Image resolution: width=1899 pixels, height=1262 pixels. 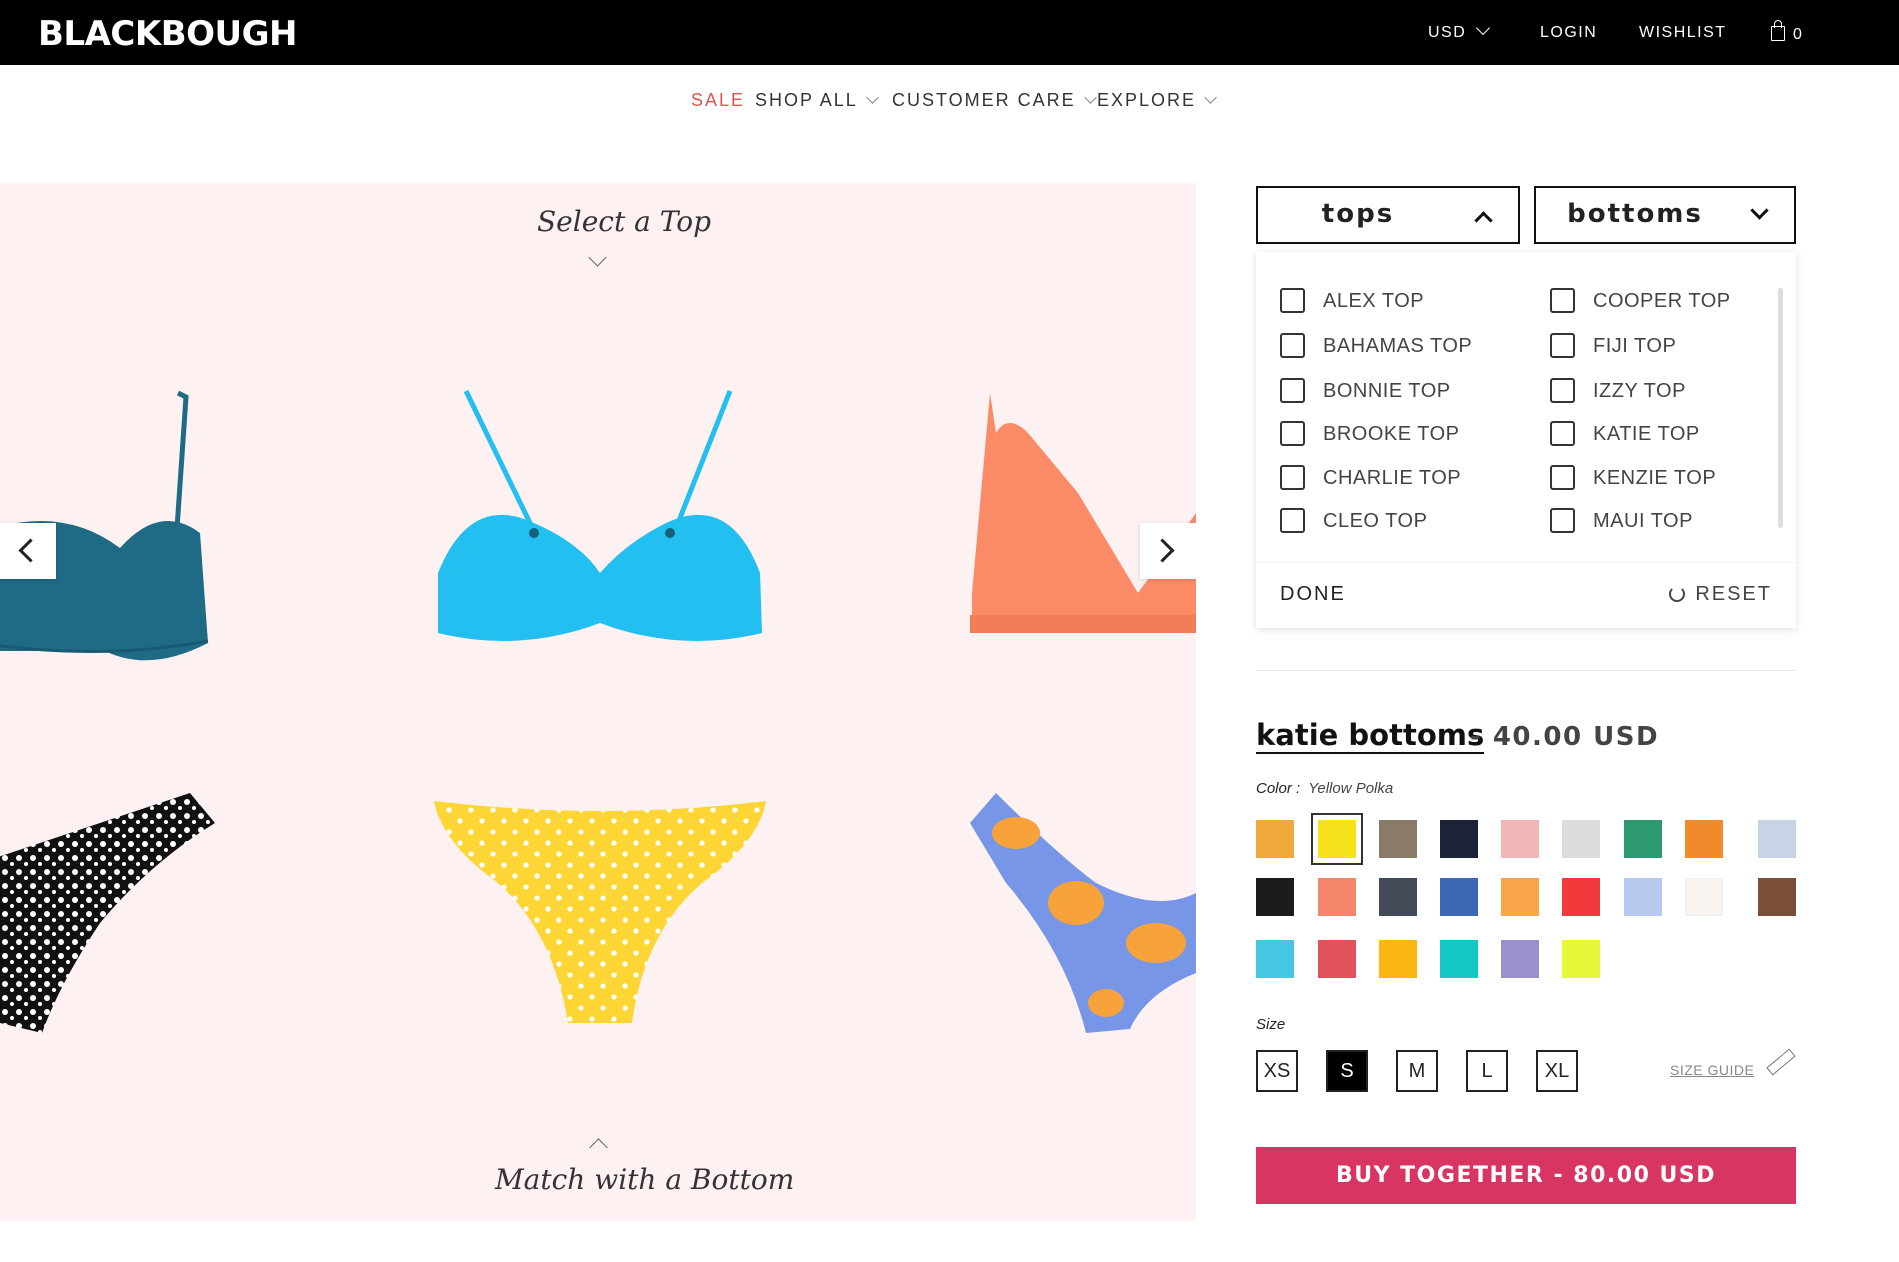 I want to click on black-dot-bottom-shape, so click(x=107, y=913).